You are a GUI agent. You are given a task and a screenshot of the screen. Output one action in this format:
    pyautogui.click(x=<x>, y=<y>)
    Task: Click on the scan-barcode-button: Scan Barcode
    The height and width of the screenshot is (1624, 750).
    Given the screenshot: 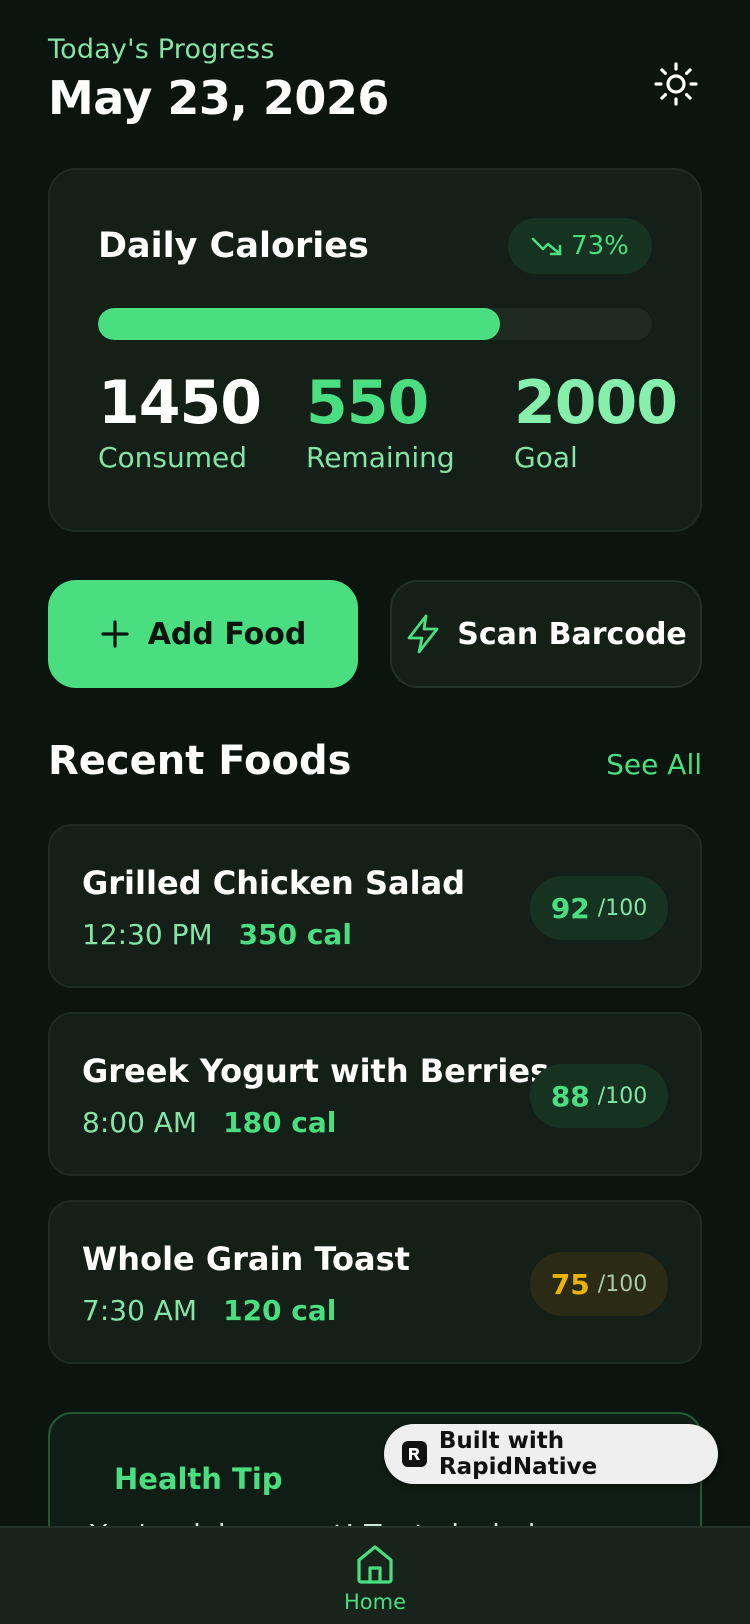 What is the action you would take?
    pyautogui.click(x=546, y=634)
    